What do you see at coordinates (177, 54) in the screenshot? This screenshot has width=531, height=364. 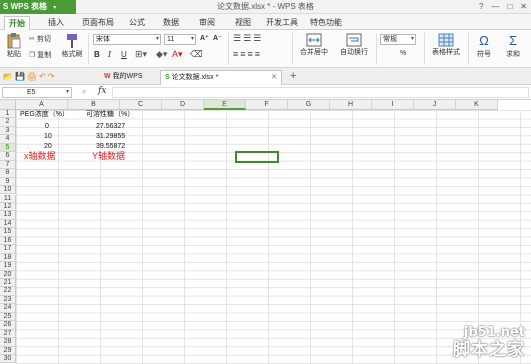 I see `font-color-icon: A▾` at bounding box center [177, 54].